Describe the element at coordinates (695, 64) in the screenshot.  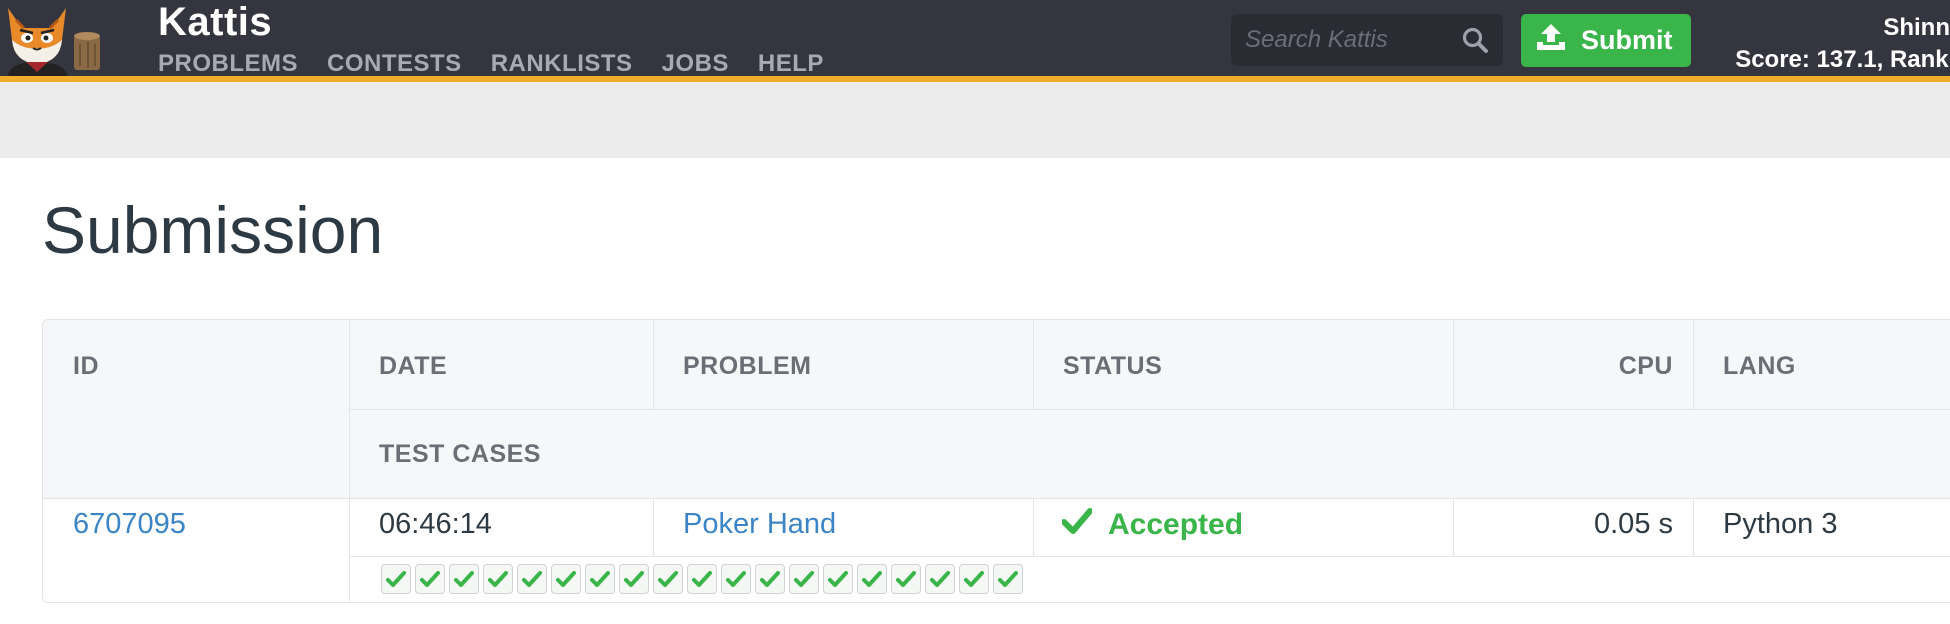
I see `nav-jobs: JOBS` at that location.